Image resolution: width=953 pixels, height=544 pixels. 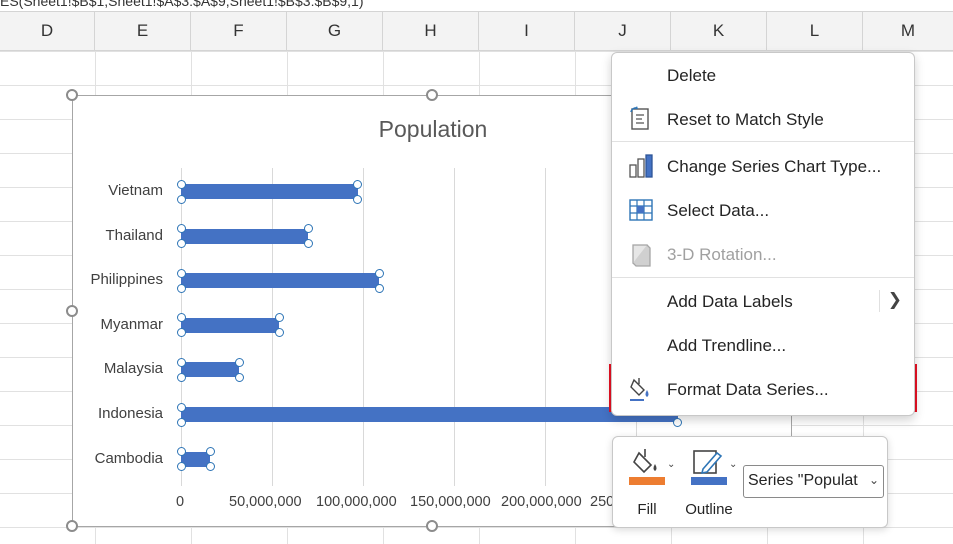 I want to click on resize-handle-top, so click(x=432, y=95).